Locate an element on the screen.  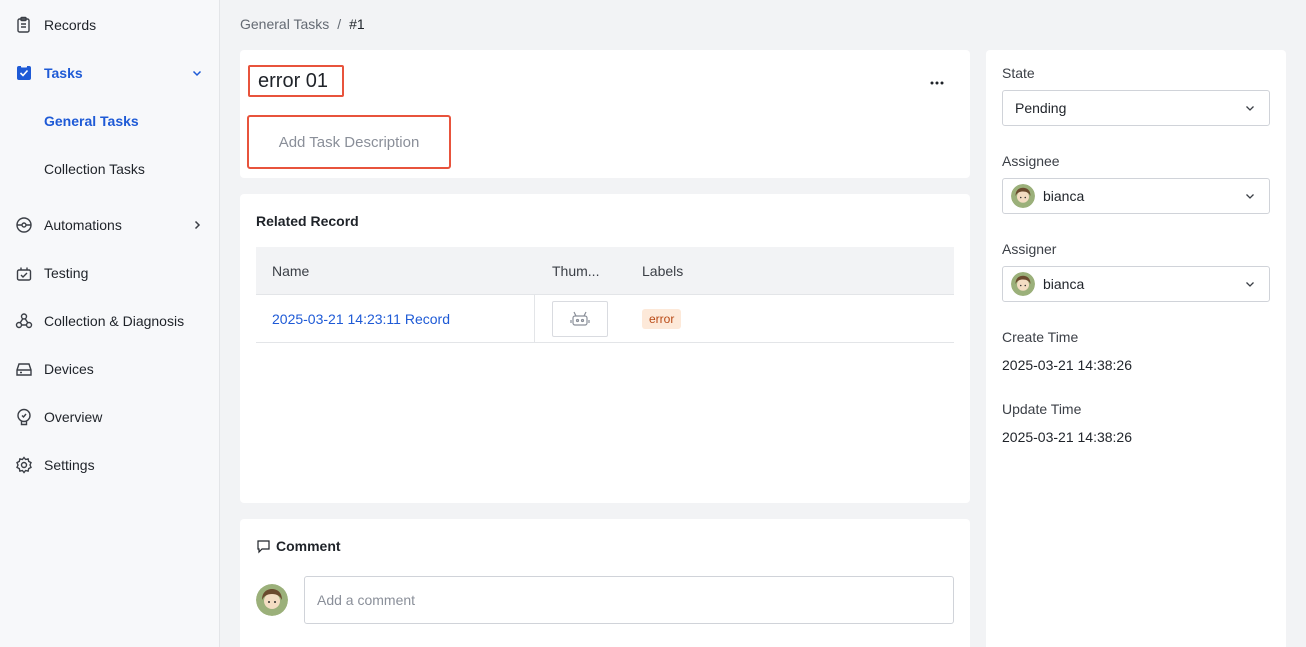
sidebar-item-label: Overview is located at coordinates (73, 417).